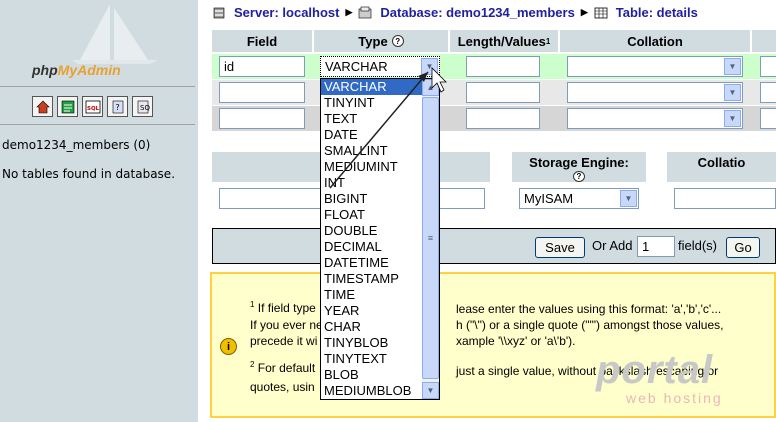  What do you see at coordinates (477, 12) in the screenshot?
I see `breadcrumb-database: Database: demo1234_members` at bounding box center [477, 12].